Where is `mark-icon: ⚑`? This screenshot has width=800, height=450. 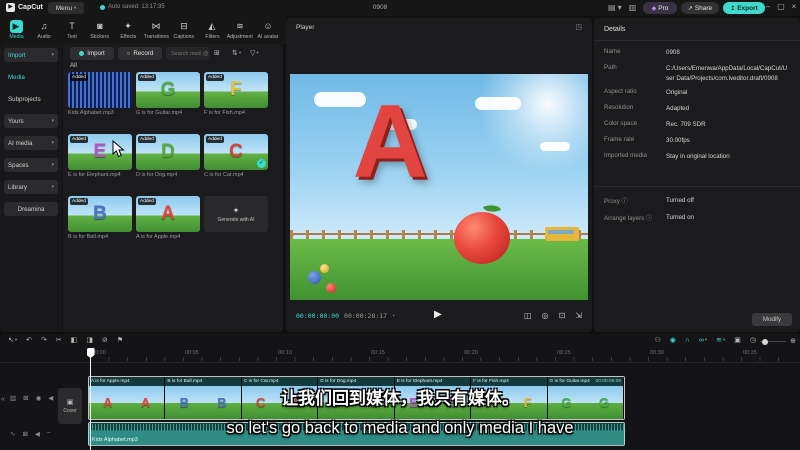 mark-icon: ⚑ is located at coordinates (120, 340).